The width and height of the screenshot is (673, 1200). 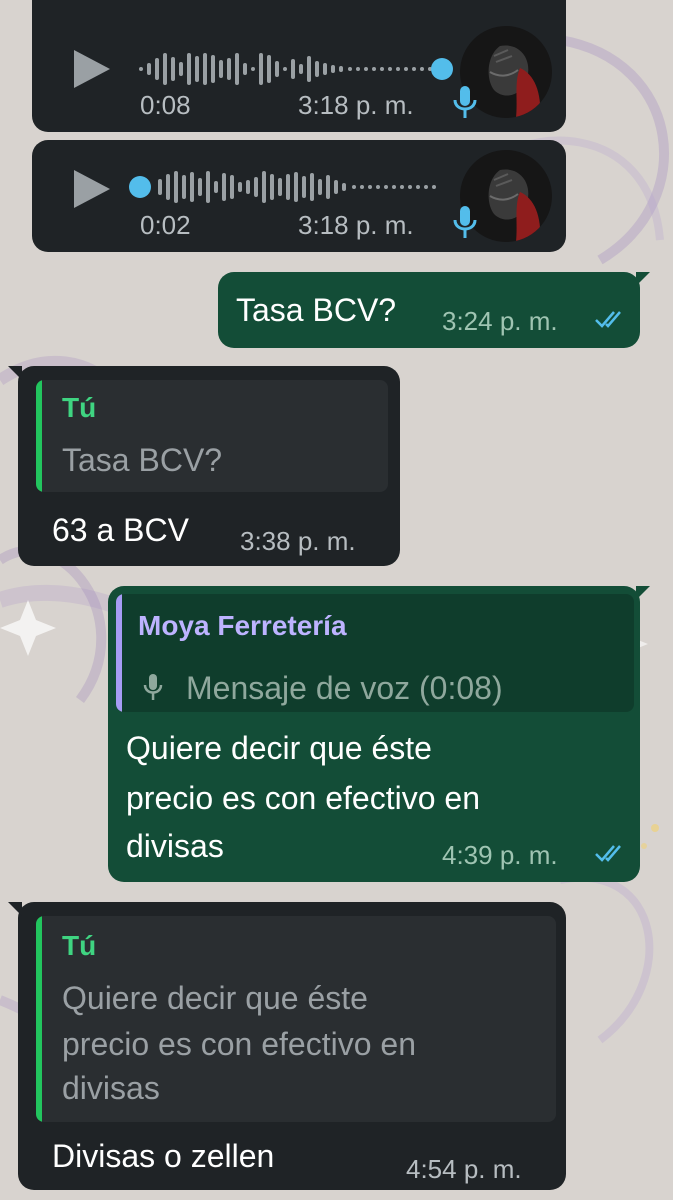 I want to click on voice-message: 0:08 3:18 p. m., so click(x=299, y=66).